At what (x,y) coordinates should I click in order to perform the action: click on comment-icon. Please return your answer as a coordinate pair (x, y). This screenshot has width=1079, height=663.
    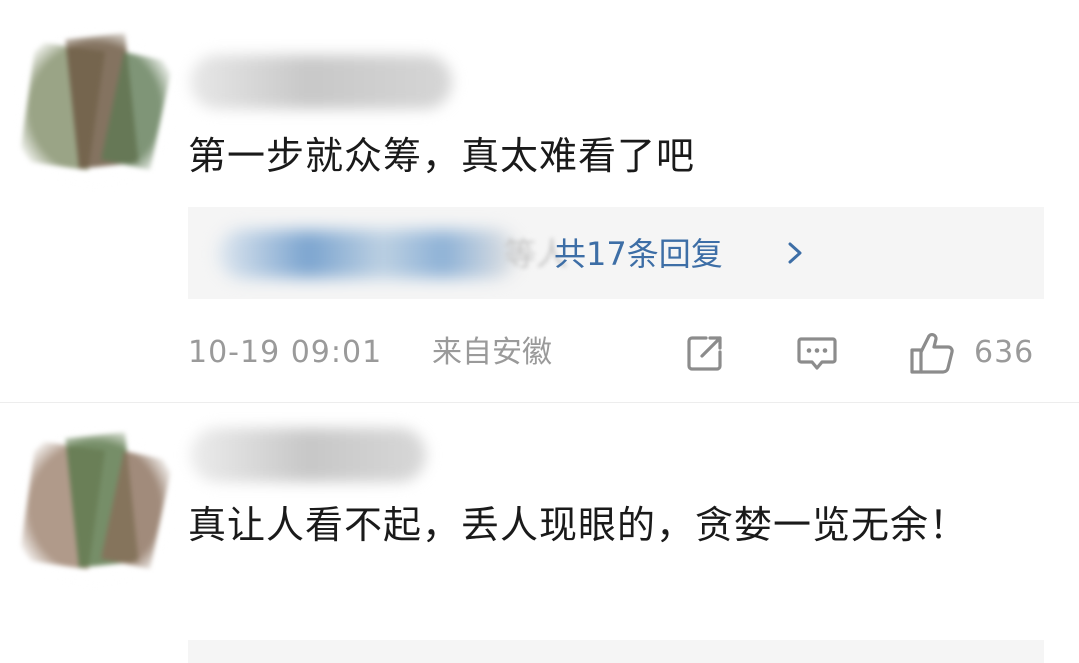
    Looking at the image, I should click on (817, 353).